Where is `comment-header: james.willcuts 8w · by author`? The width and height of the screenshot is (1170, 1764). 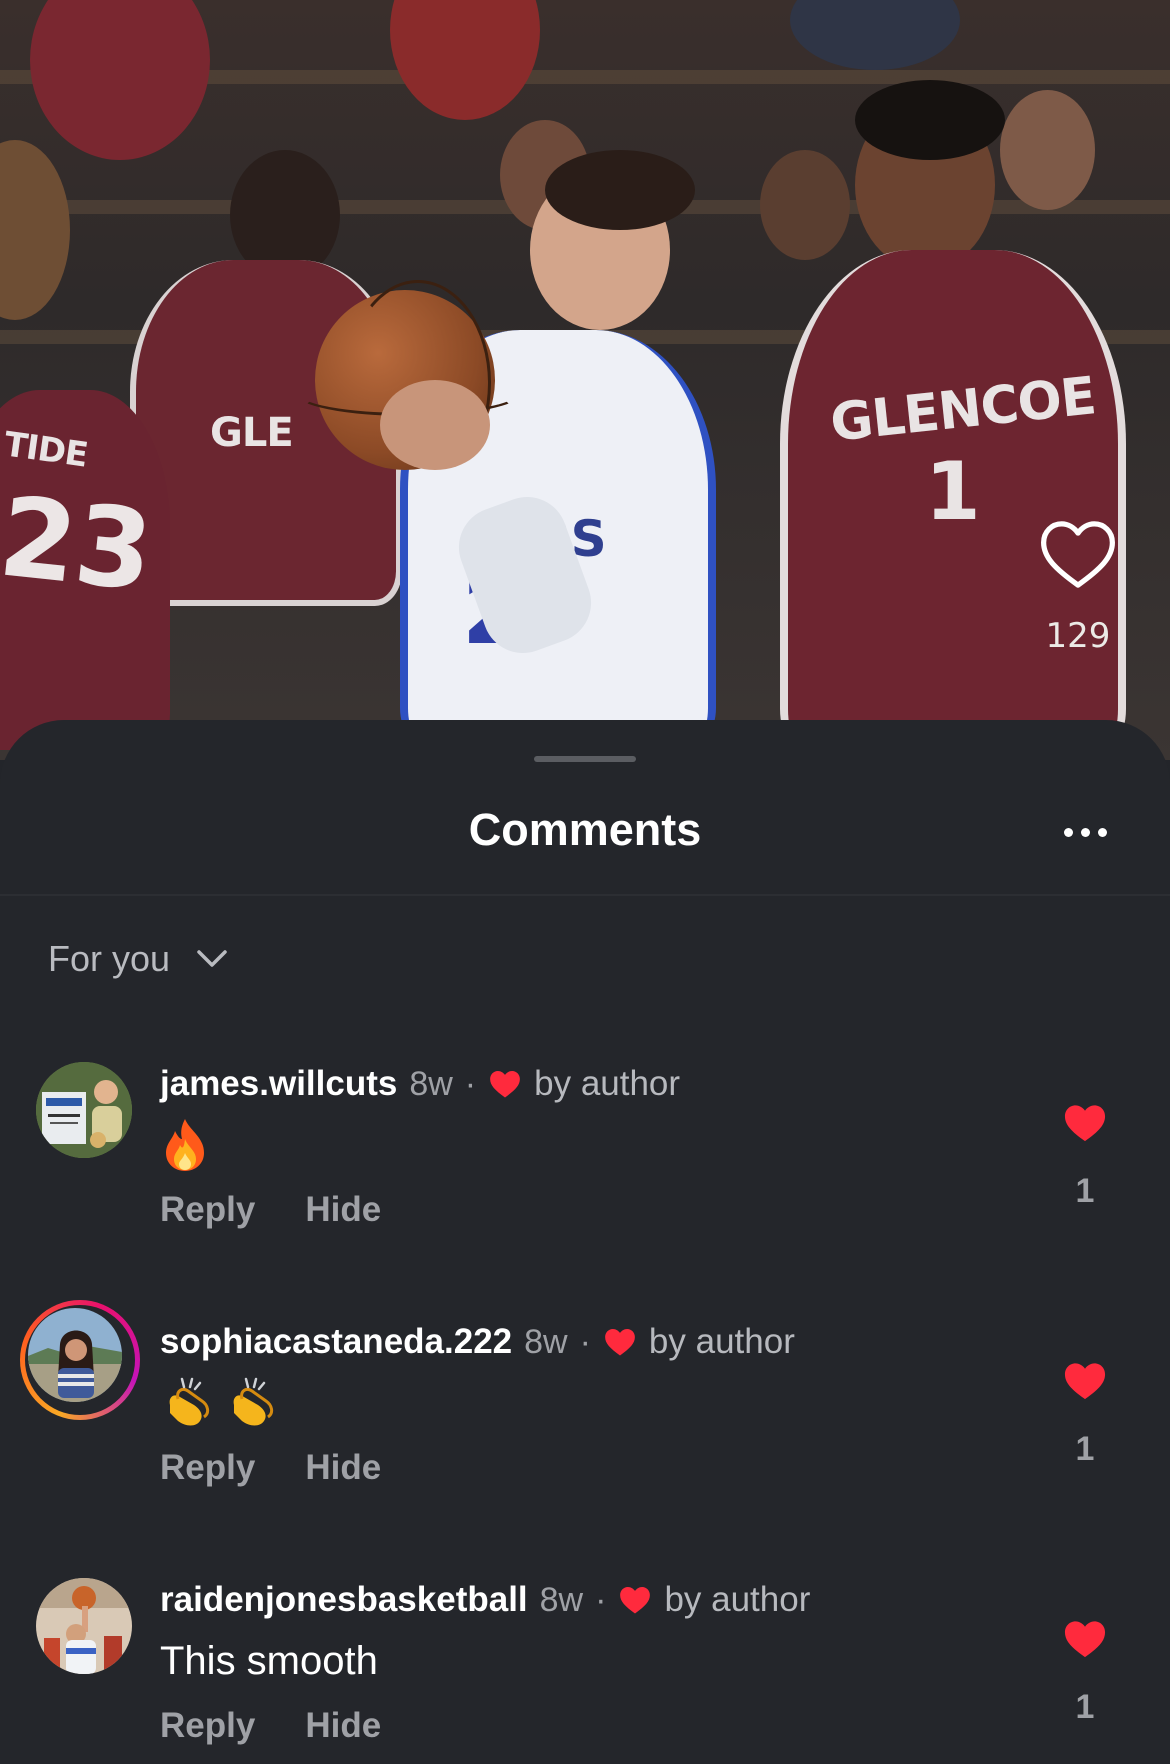
comment-header: james.willcuts 8w · by author is located at coordinates (420, 1084).